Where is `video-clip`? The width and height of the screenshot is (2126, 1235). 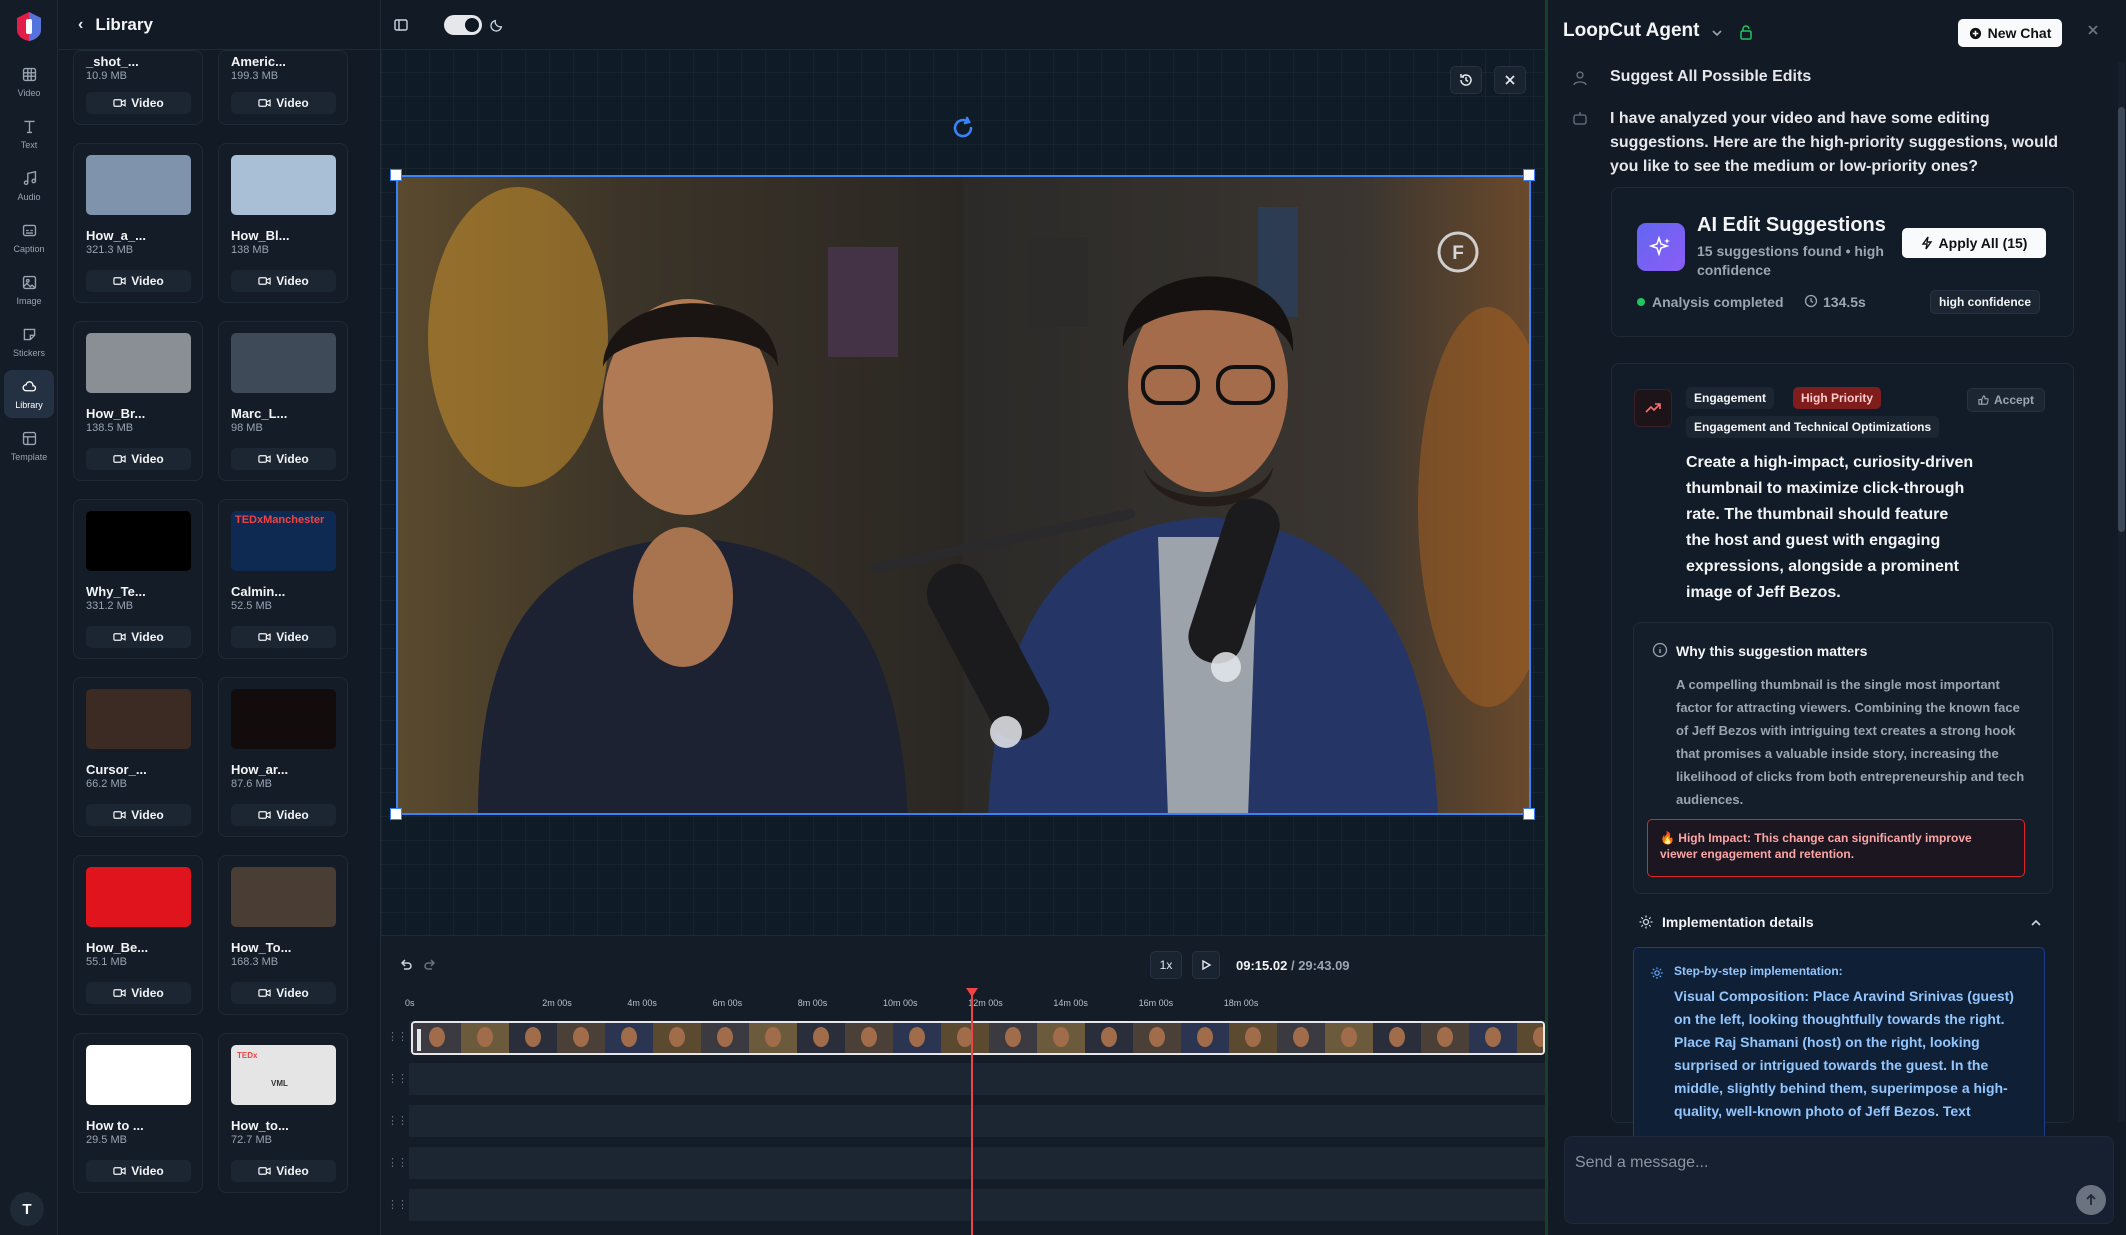
video-clip is located at coordinates (978, 1038).